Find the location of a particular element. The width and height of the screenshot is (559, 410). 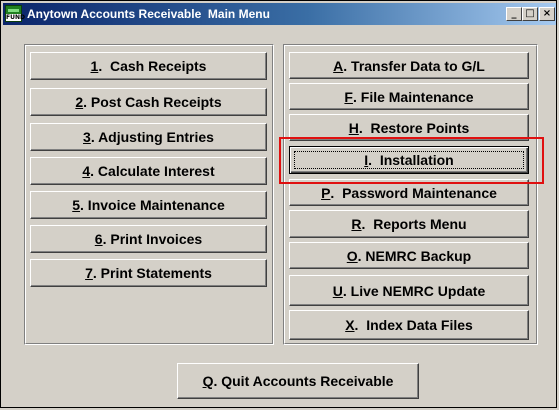

maximize-button: □ is located at coordinates (530, 14).